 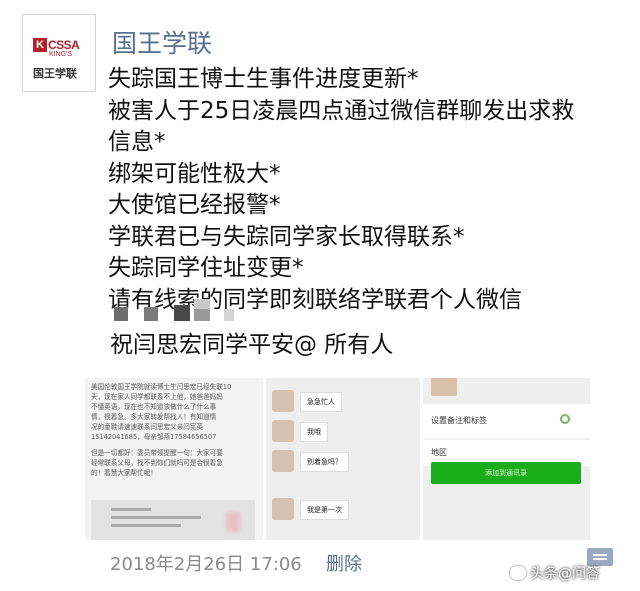 What do you see at coordinates (194, 205) in the screenshot?
I see `post-line: 大使馆已经报警*` at bounding box center [194, 205].